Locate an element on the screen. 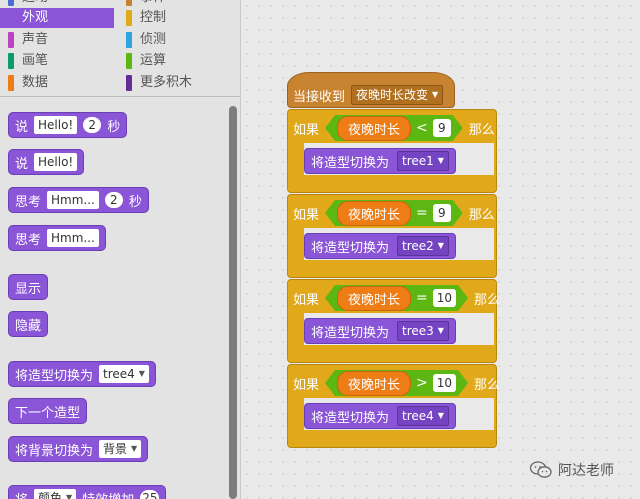  hide-block: 隐藏 is located at coordinates (28, 324).